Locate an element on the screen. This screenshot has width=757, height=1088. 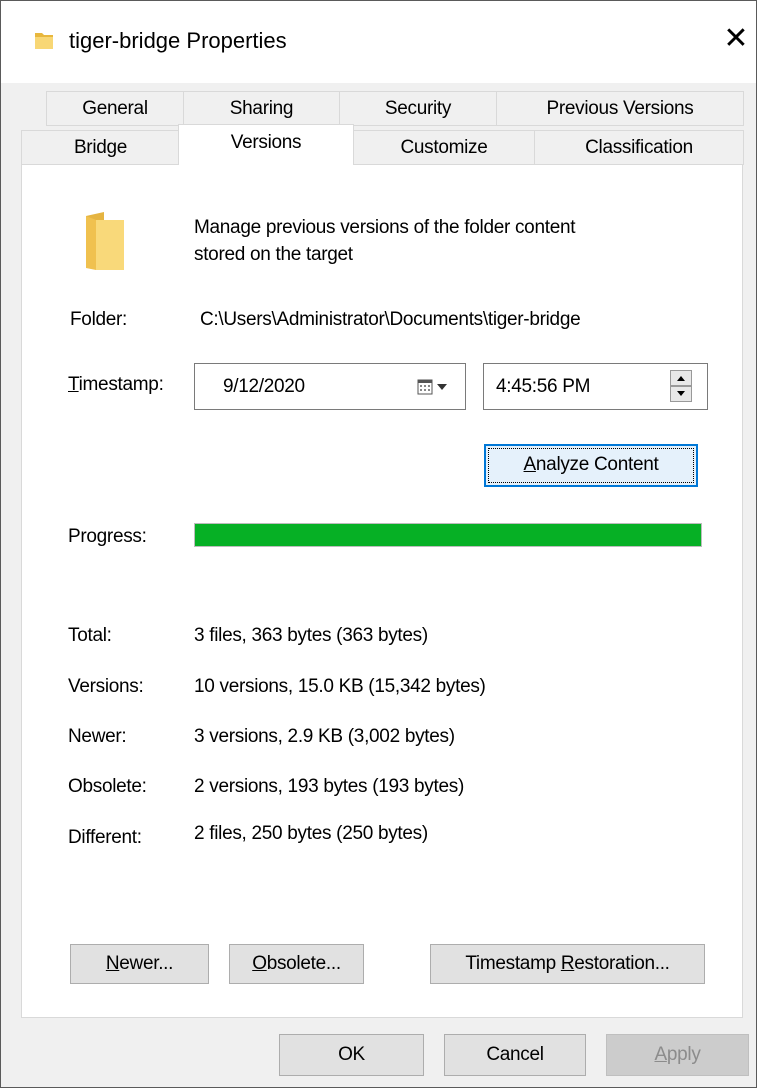
timestamp-label: Timestamp: is located at coordinates (116, 384).